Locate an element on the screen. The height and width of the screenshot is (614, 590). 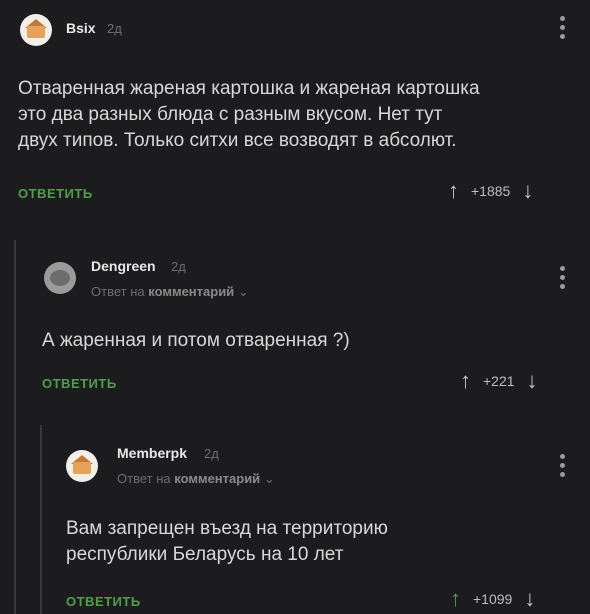
score: +1885 is located at coordinates (491, 191).